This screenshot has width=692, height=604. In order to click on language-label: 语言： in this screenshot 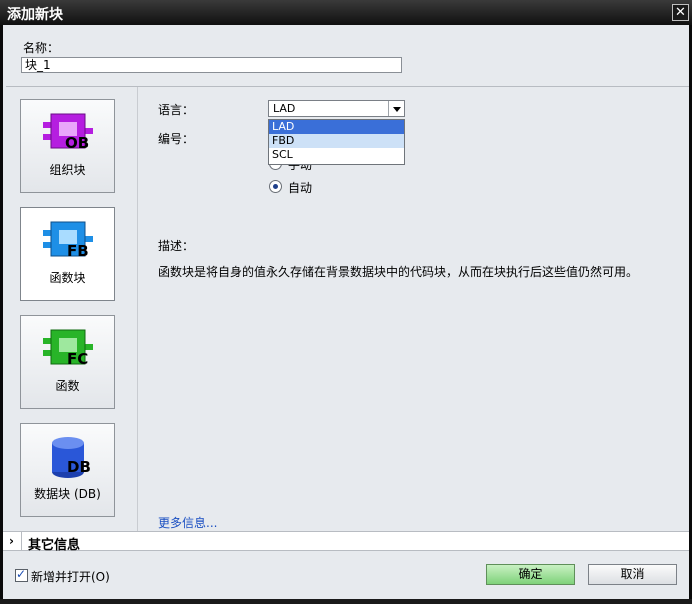, I will do `click(176, 110)`.